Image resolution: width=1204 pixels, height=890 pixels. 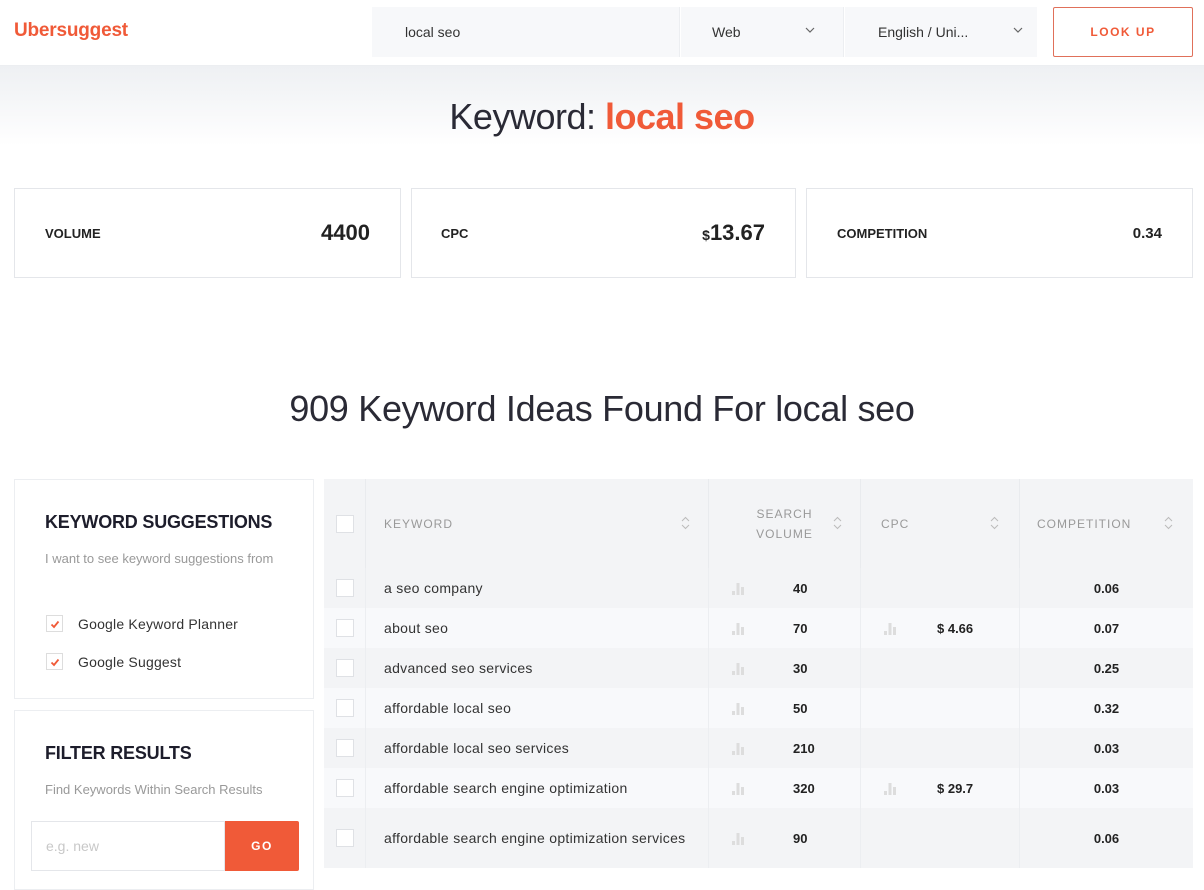 I want to click on competition-value: 0.32, so click(x=1106, y=708).